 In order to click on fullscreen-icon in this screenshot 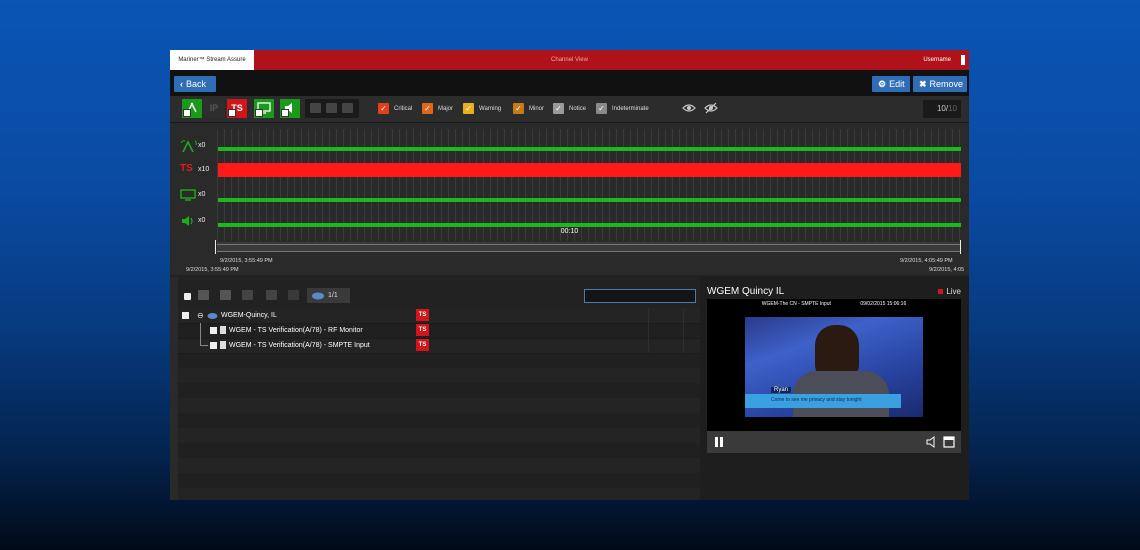, I will do `click(949, 442)`.